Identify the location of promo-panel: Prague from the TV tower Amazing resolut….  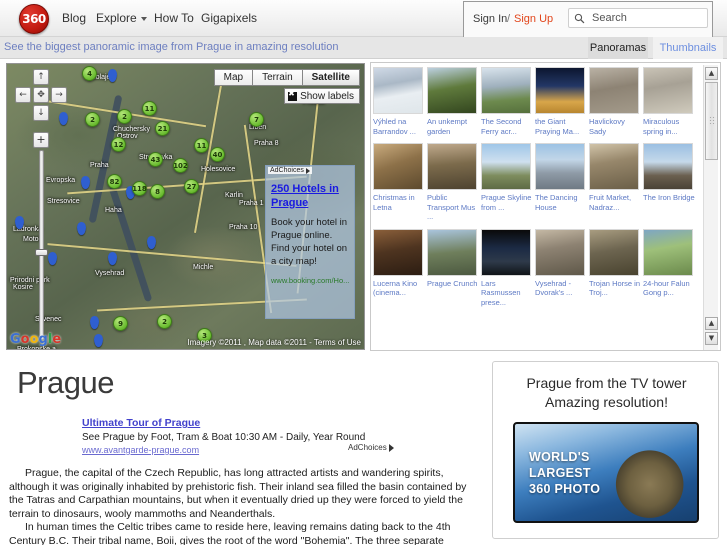
(605, 450).